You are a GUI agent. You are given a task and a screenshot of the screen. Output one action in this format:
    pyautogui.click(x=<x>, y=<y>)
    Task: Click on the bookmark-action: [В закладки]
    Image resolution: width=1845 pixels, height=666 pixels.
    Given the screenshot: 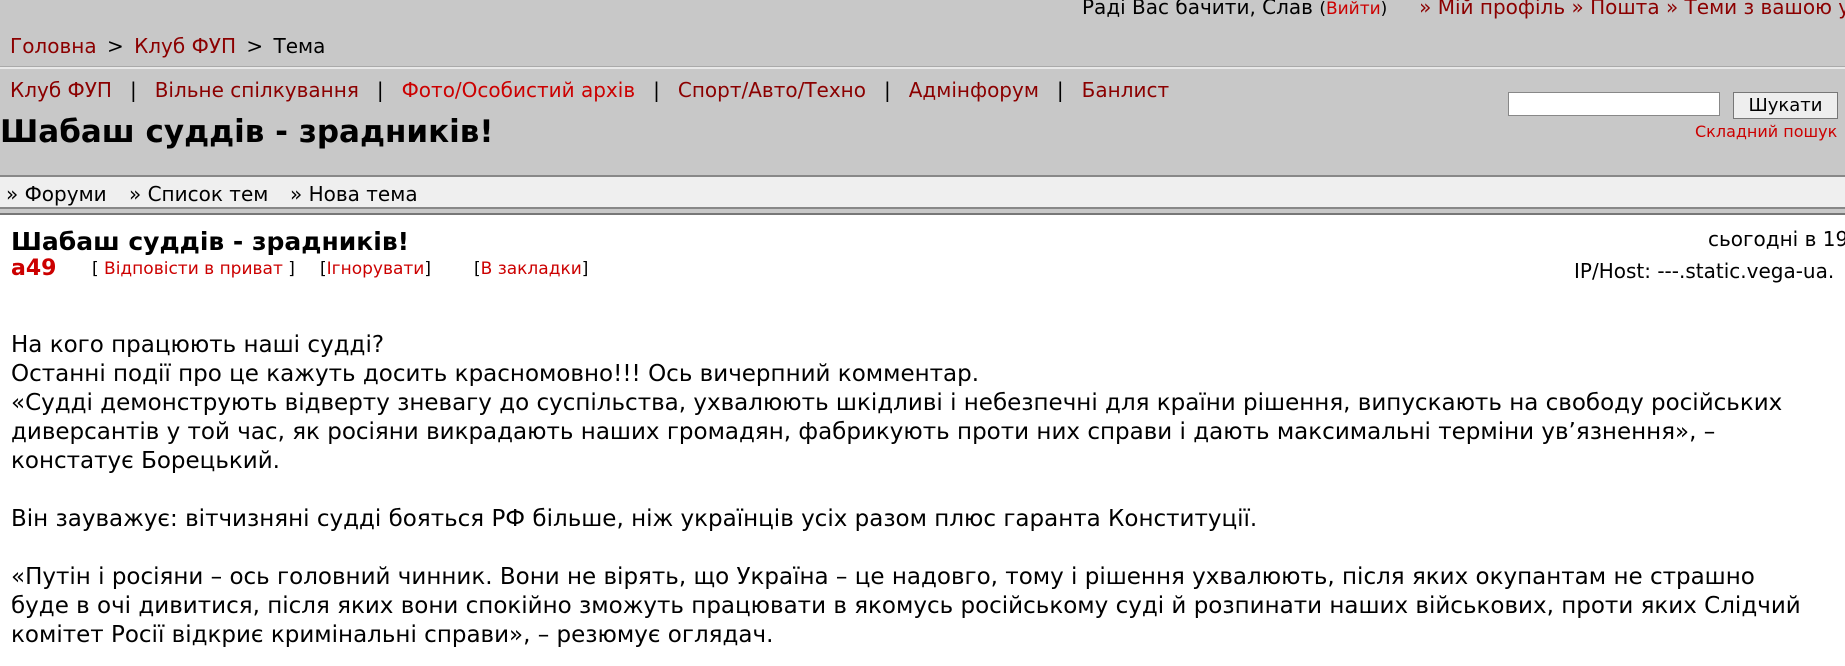 What is the action you would take?
    pyautogui.click(x=531, y=269)
    